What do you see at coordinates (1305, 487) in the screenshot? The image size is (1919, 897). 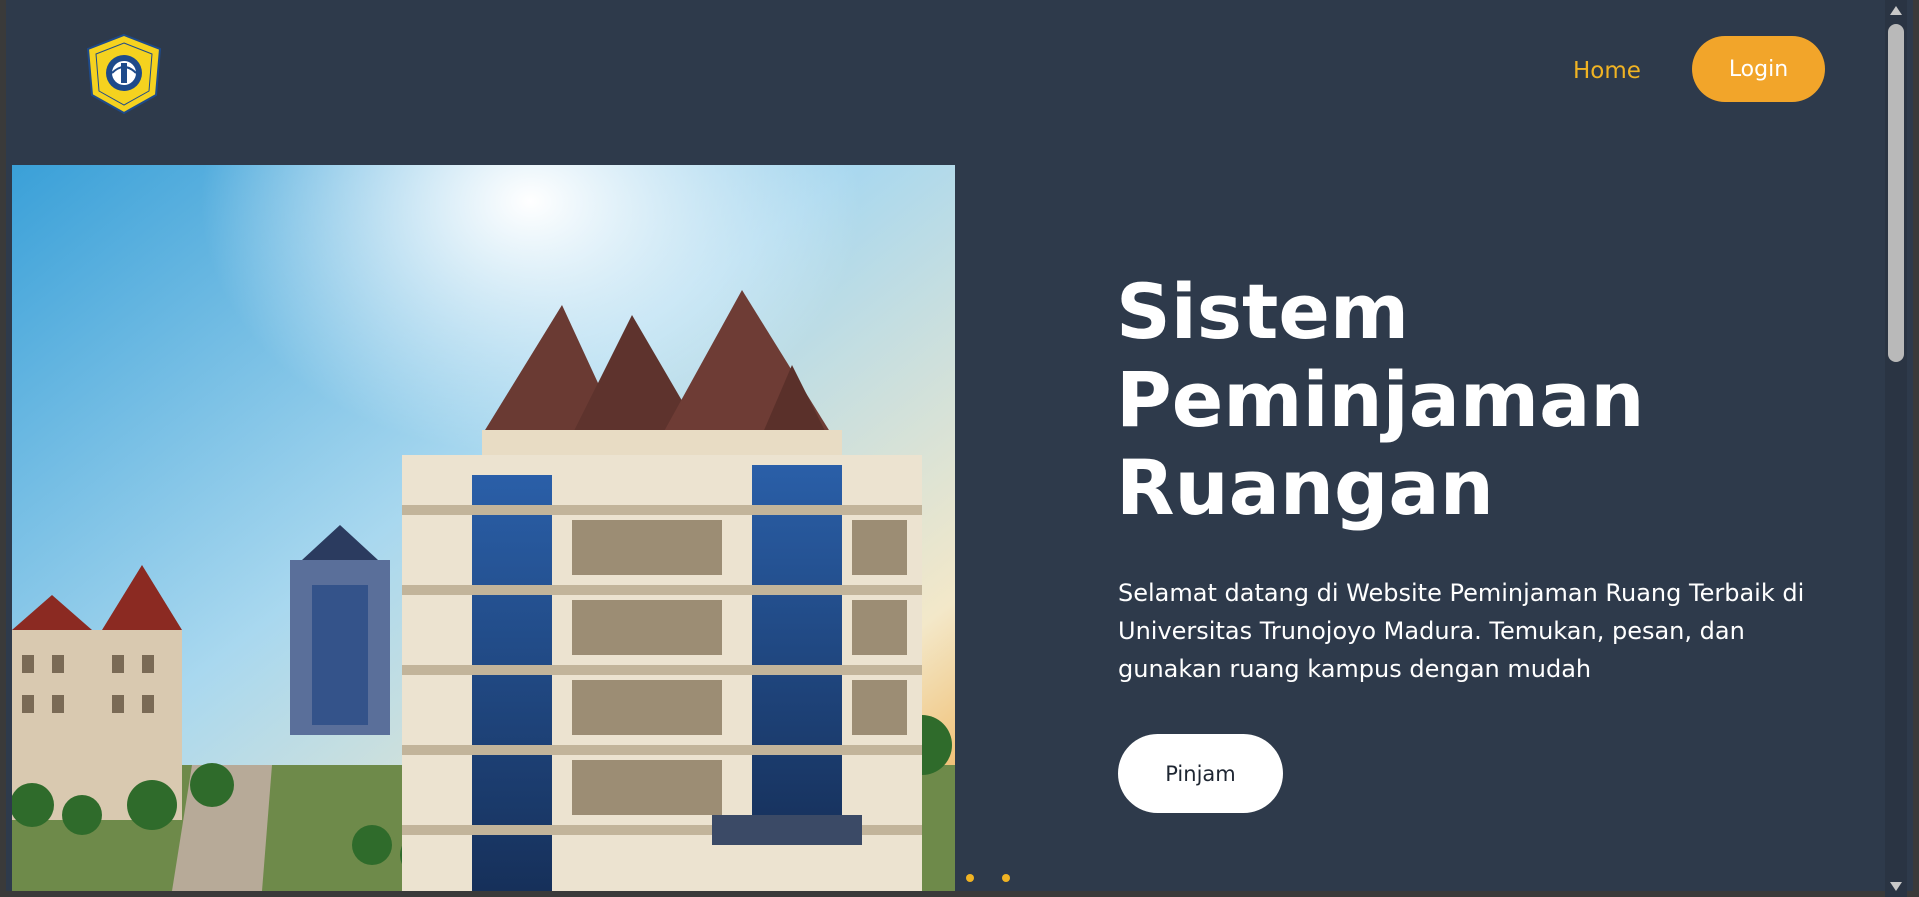 I see `hero-title-line: Ruangan` at bounding box center [1305, 487].